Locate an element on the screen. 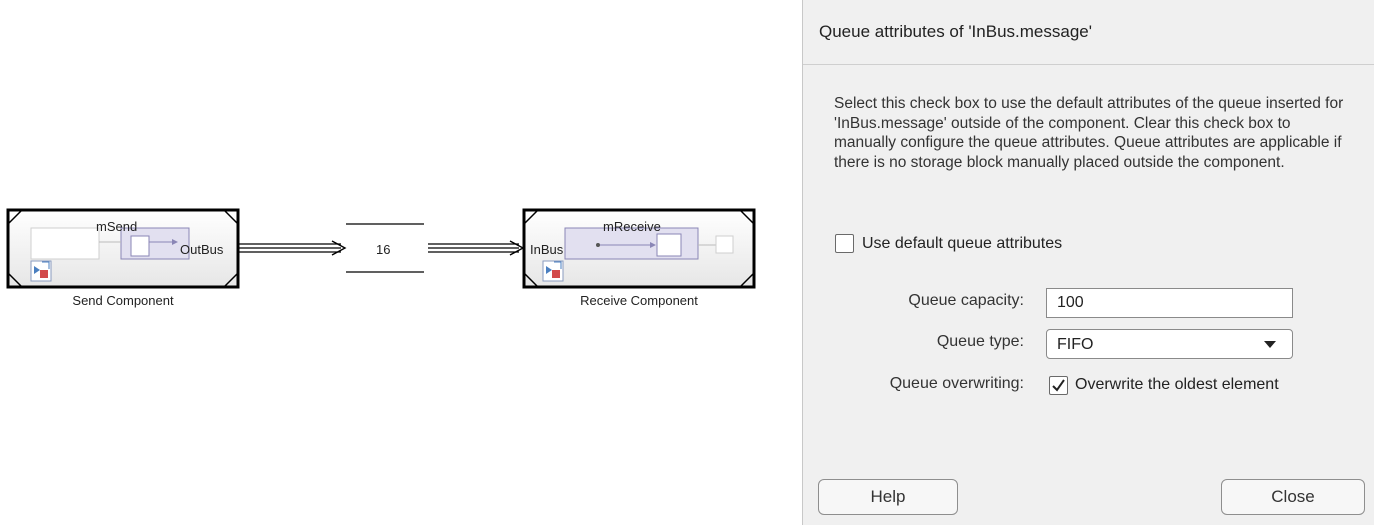  overwrite-oldest-checkbox is located at coordinates (1058, 385).